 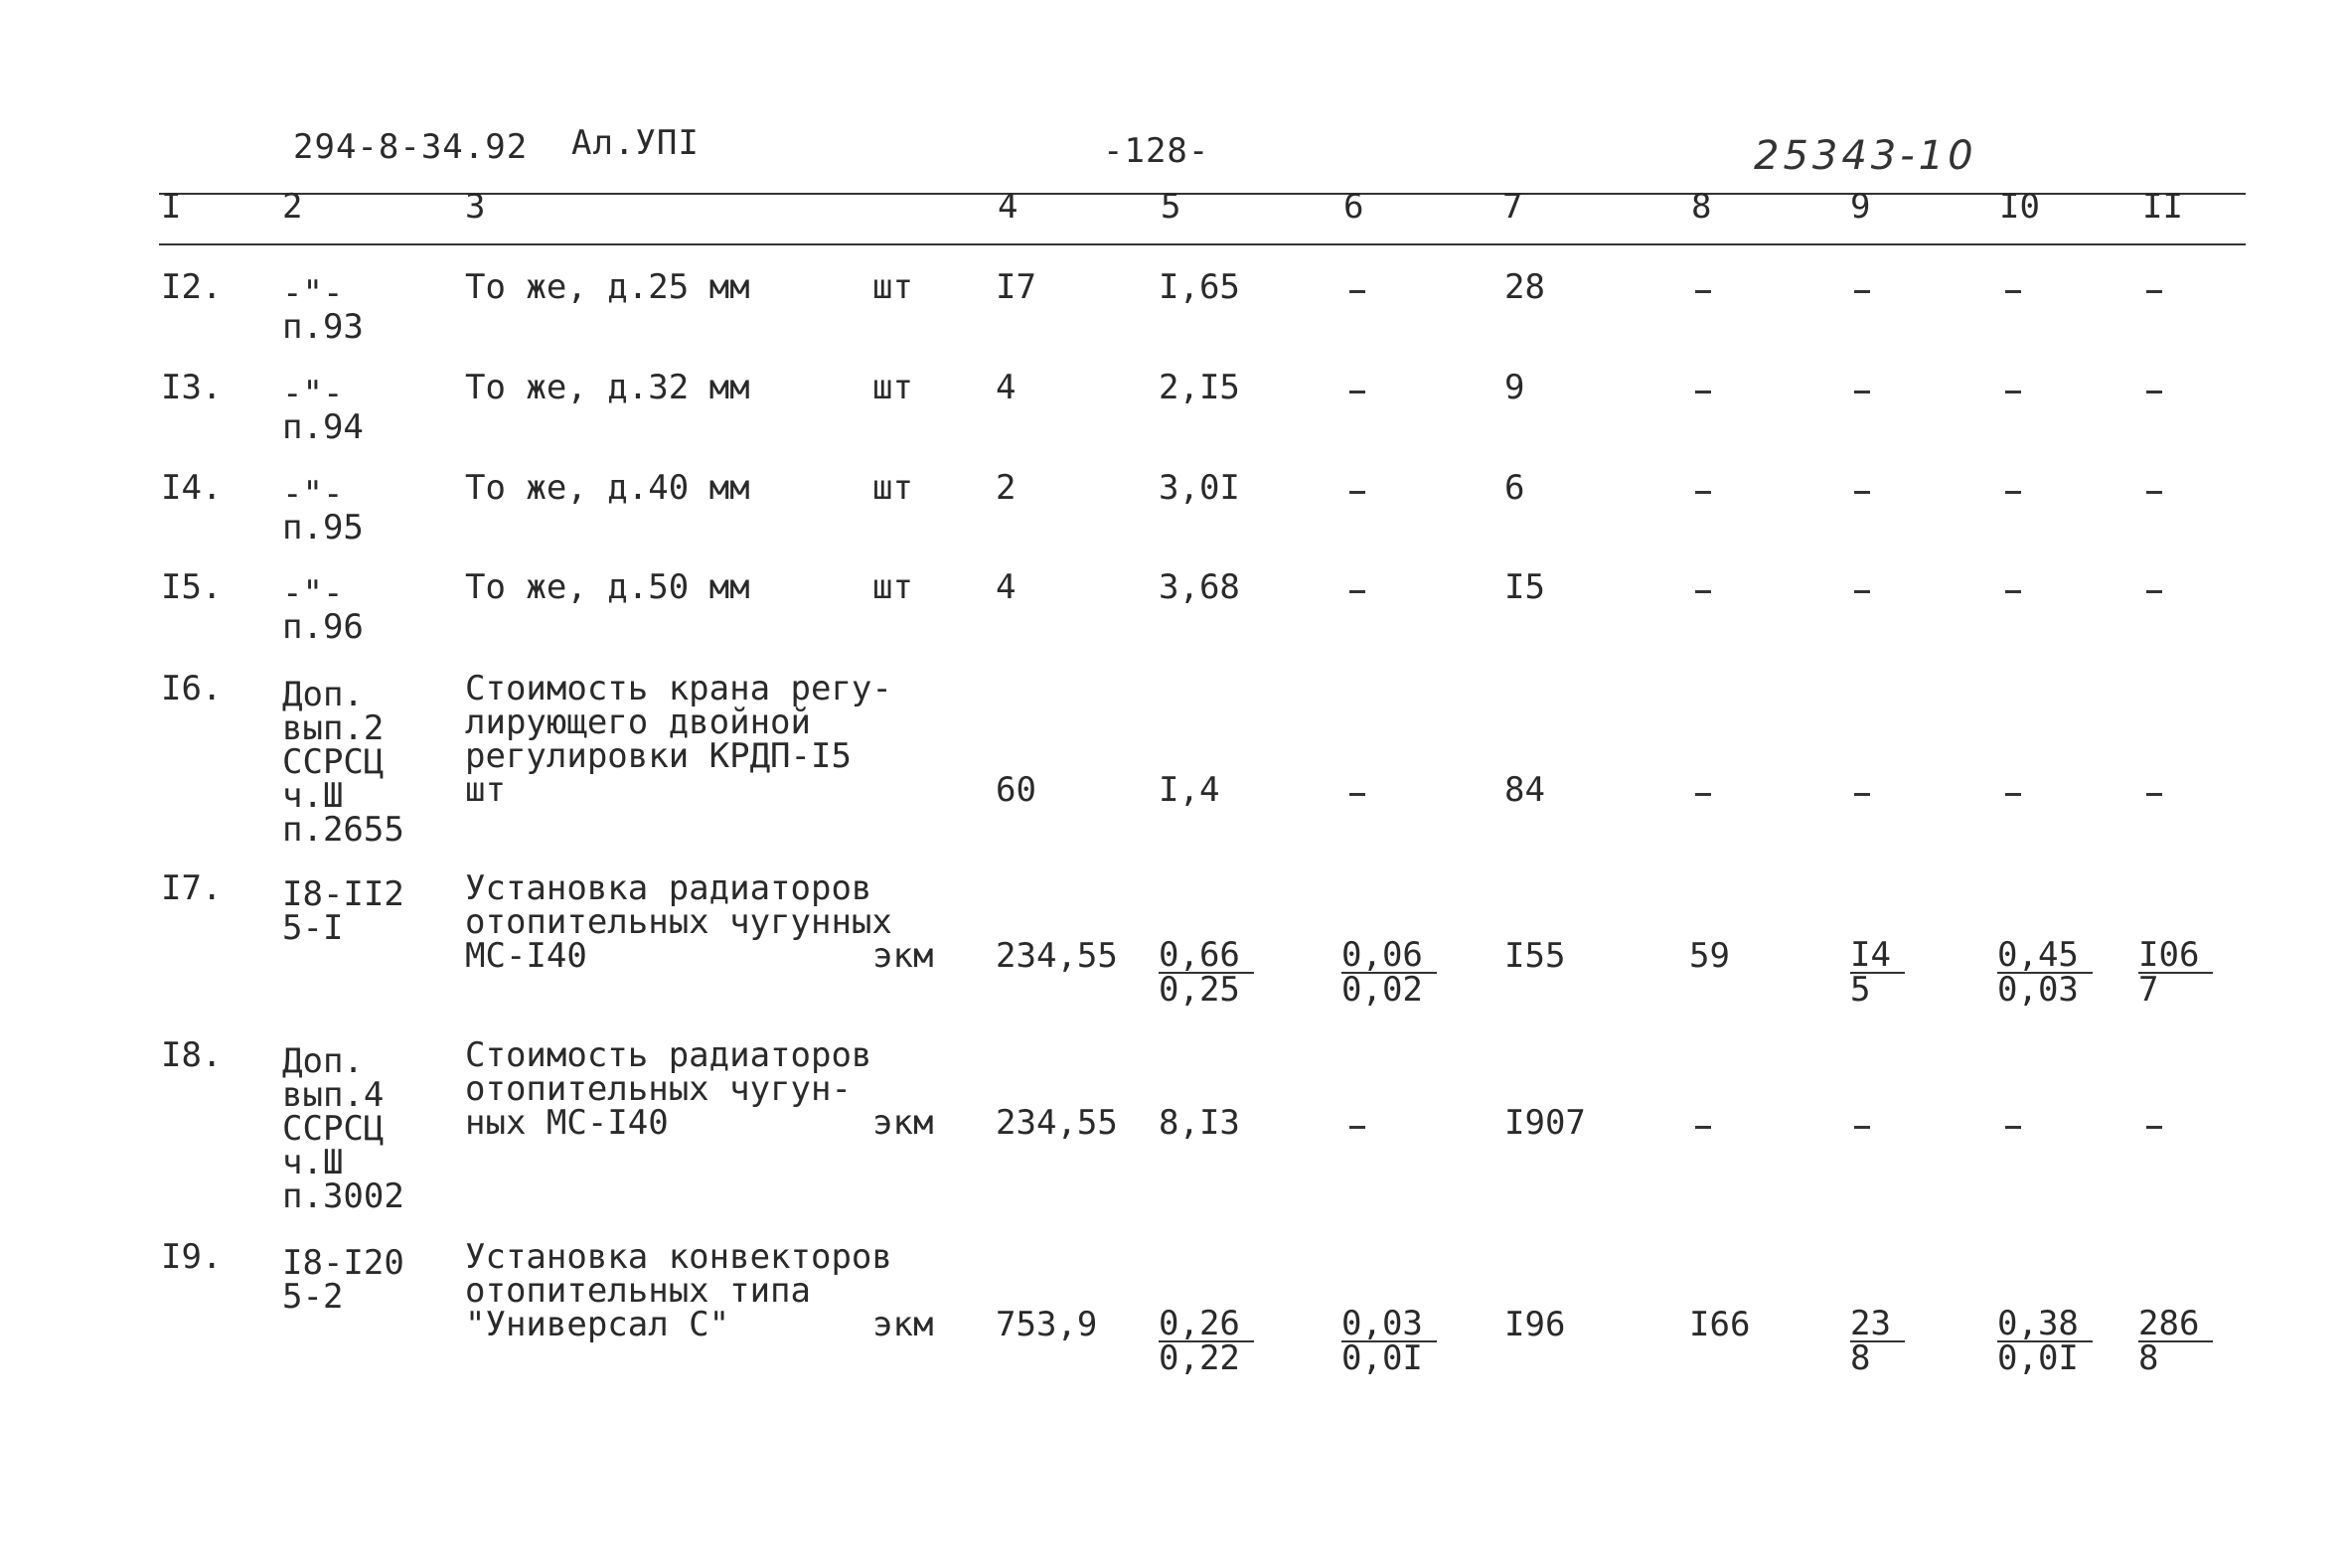 What do you see at coordinates (1877, 1325) in the screenshot?
I see `fraction-numerator: 23` at bounding box center [1877, 1325].